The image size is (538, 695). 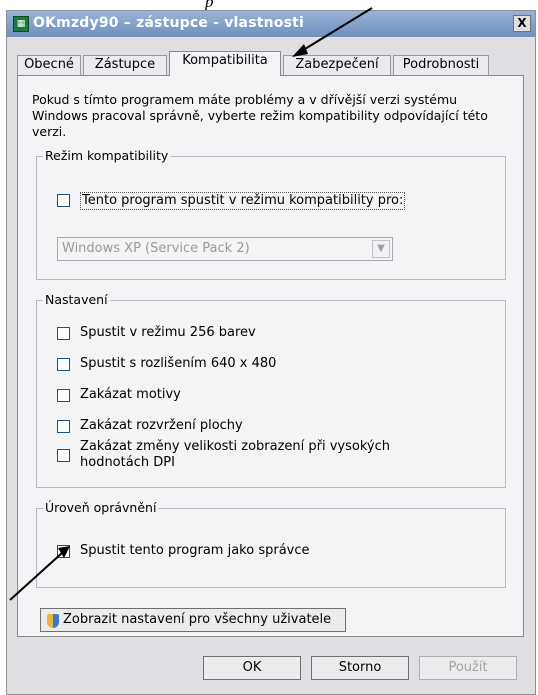 What do you see at coordinates (36, 576) in the screenshot?
I see `annotation-arrow-to-checkbox` at bounding box center [36, 576].